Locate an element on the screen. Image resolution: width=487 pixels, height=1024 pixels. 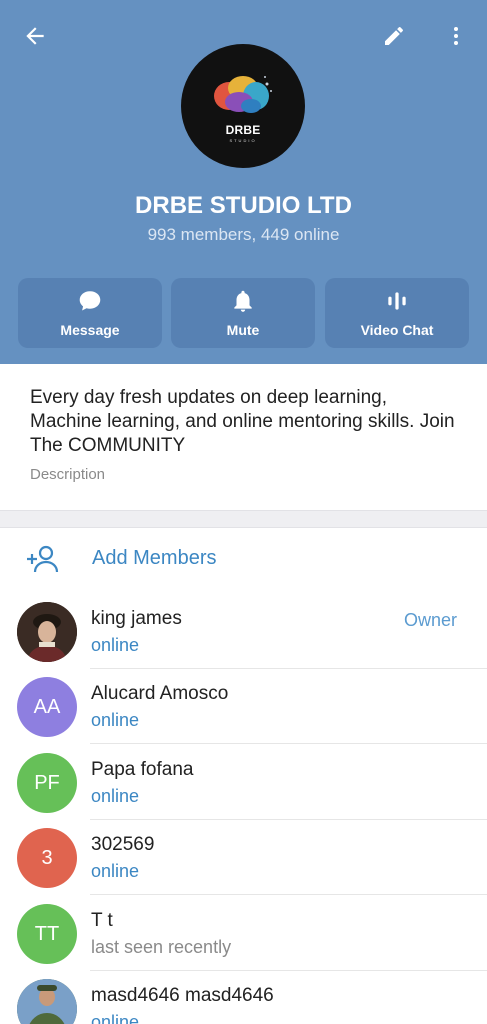
logo-subtext: STUDIO is located at coordinates (243, 140).